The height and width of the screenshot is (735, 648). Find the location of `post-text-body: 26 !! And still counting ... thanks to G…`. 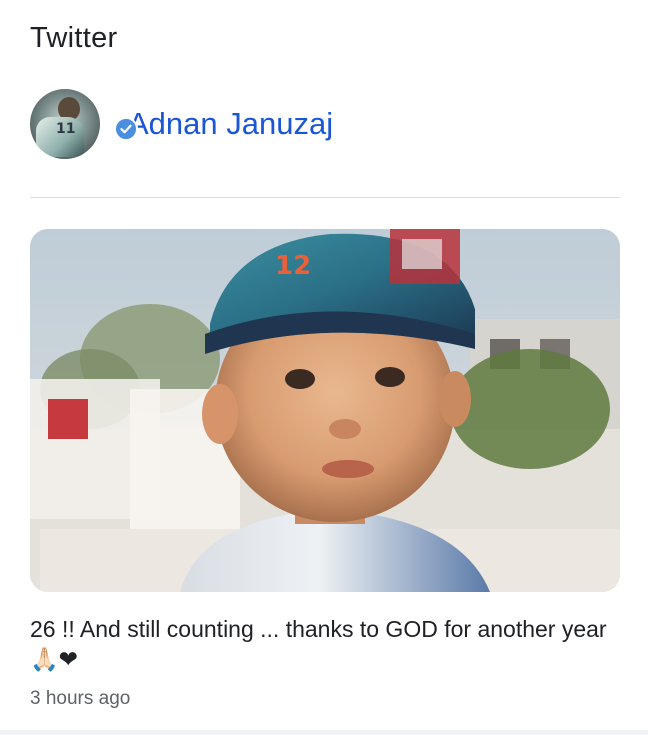

post-text-body: 26 !! And still counting ... thanks to G… is located at coordinates (318, 629).